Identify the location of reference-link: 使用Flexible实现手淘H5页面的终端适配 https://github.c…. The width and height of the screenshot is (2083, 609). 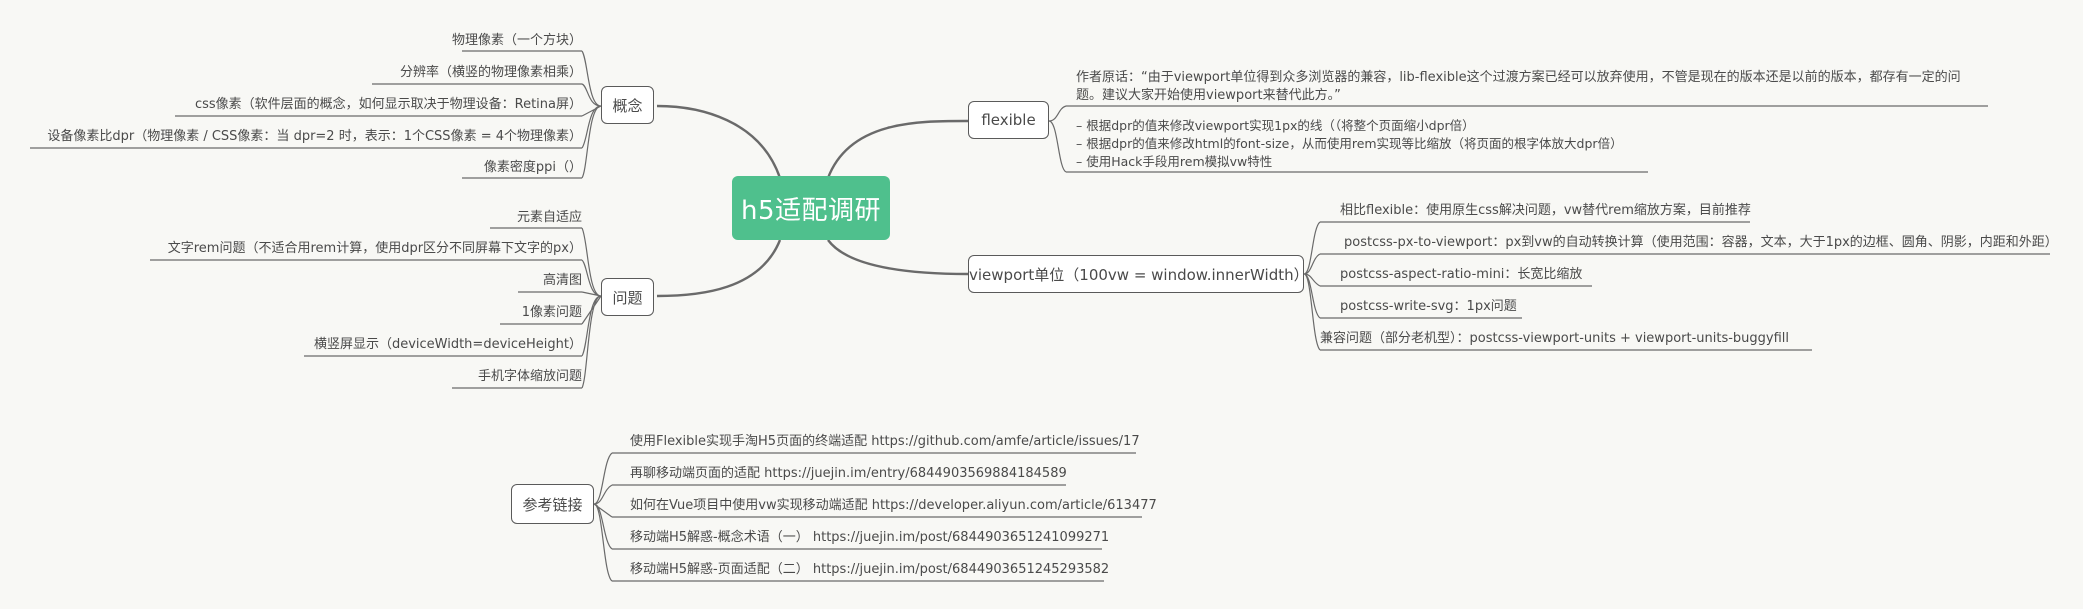
(885, 442).